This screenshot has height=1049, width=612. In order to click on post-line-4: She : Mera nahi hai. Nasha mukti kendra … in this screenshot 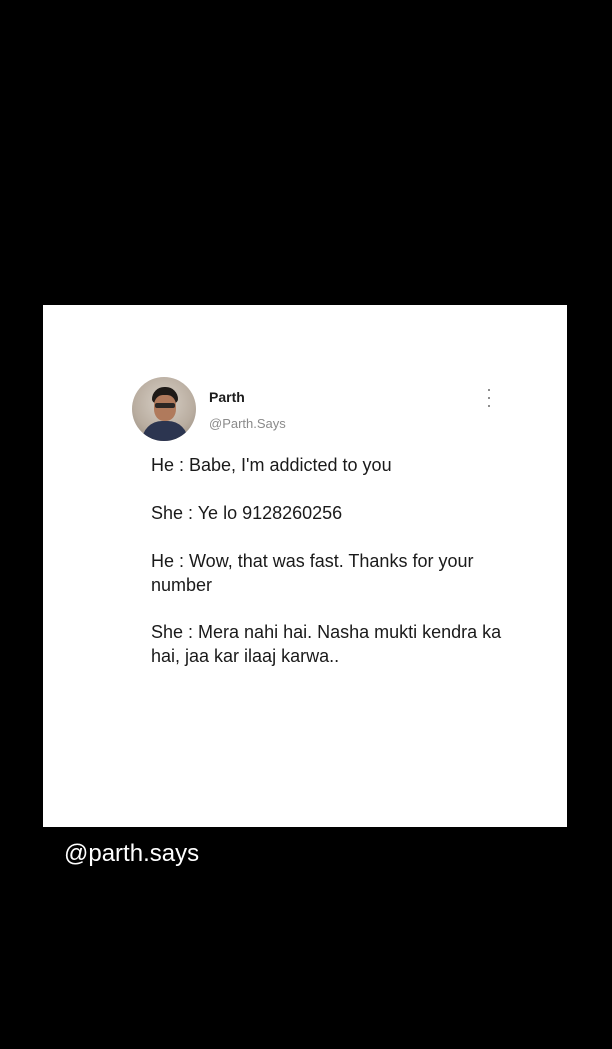, I will do `click(326, 644)`.